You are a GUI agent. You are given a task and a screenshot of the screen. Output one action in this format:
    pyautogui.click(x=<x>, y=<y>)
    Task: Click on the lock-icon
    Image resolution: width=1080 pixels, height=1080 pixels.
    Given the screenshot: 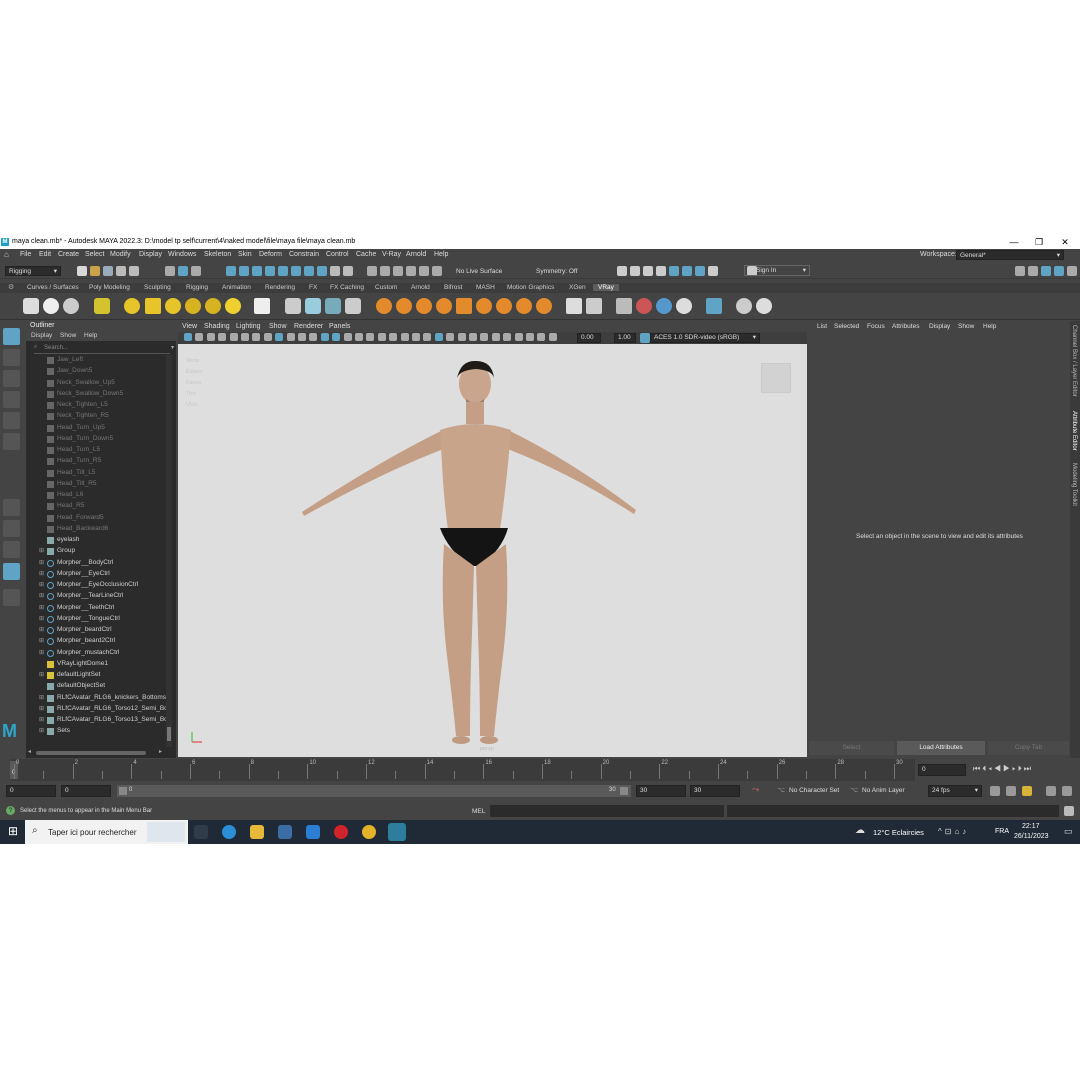 What is the action you would take?
    pyautogui.click(x=335, y=271)
    